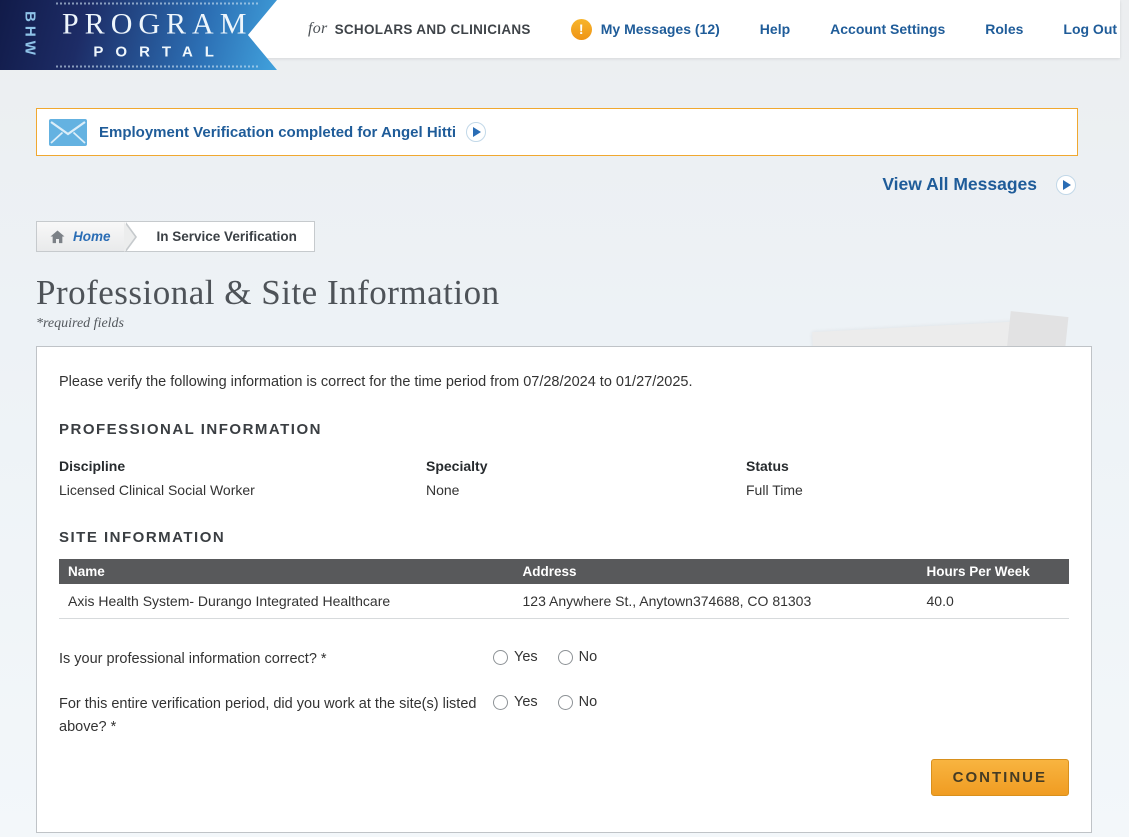 The image size is (1129, 837). What do you see at coordinates (92, 466) in the screenshot?
I see `field-label: Discipline` at bounding box center [92, 466].